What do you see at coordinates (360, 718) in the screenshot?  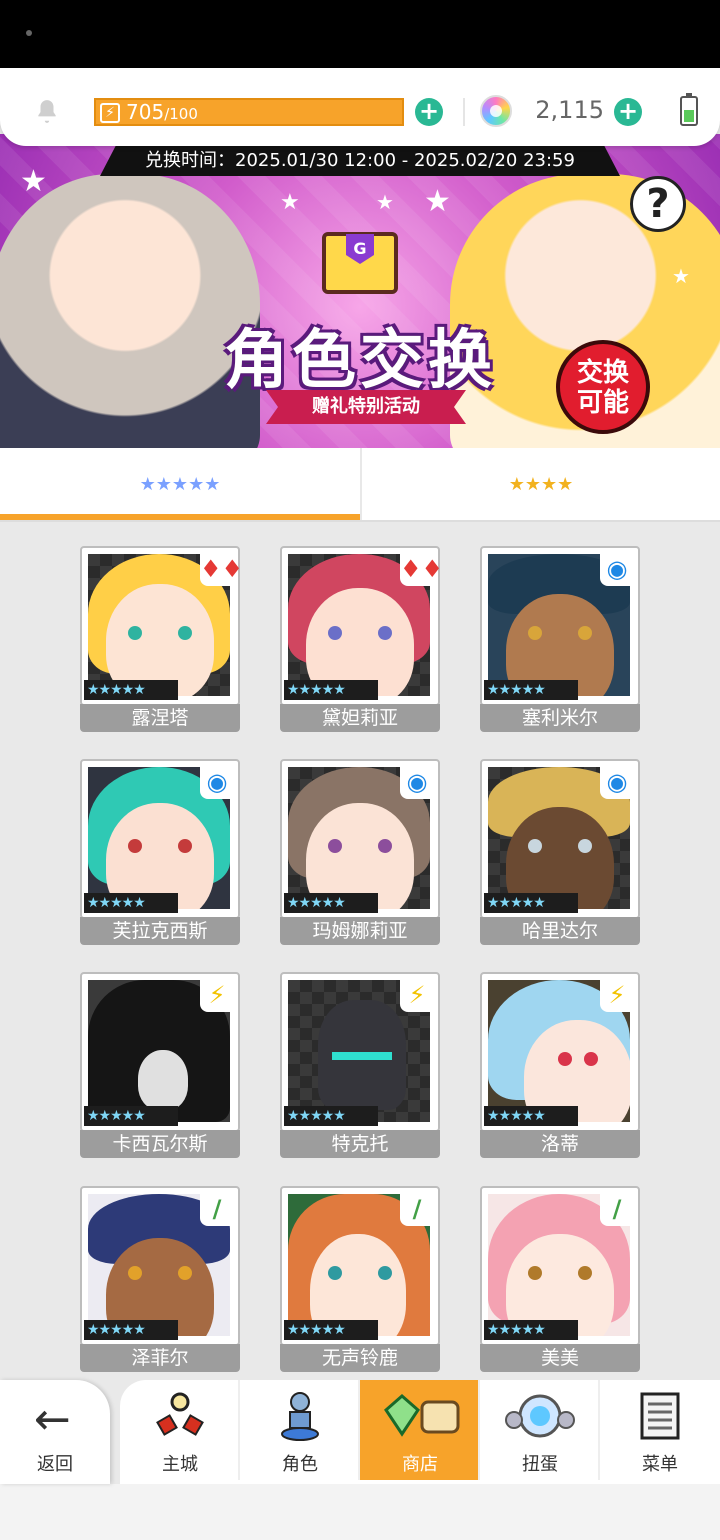 I see `character-name: 黛妲莉亚` at bounding box center [360, 718].